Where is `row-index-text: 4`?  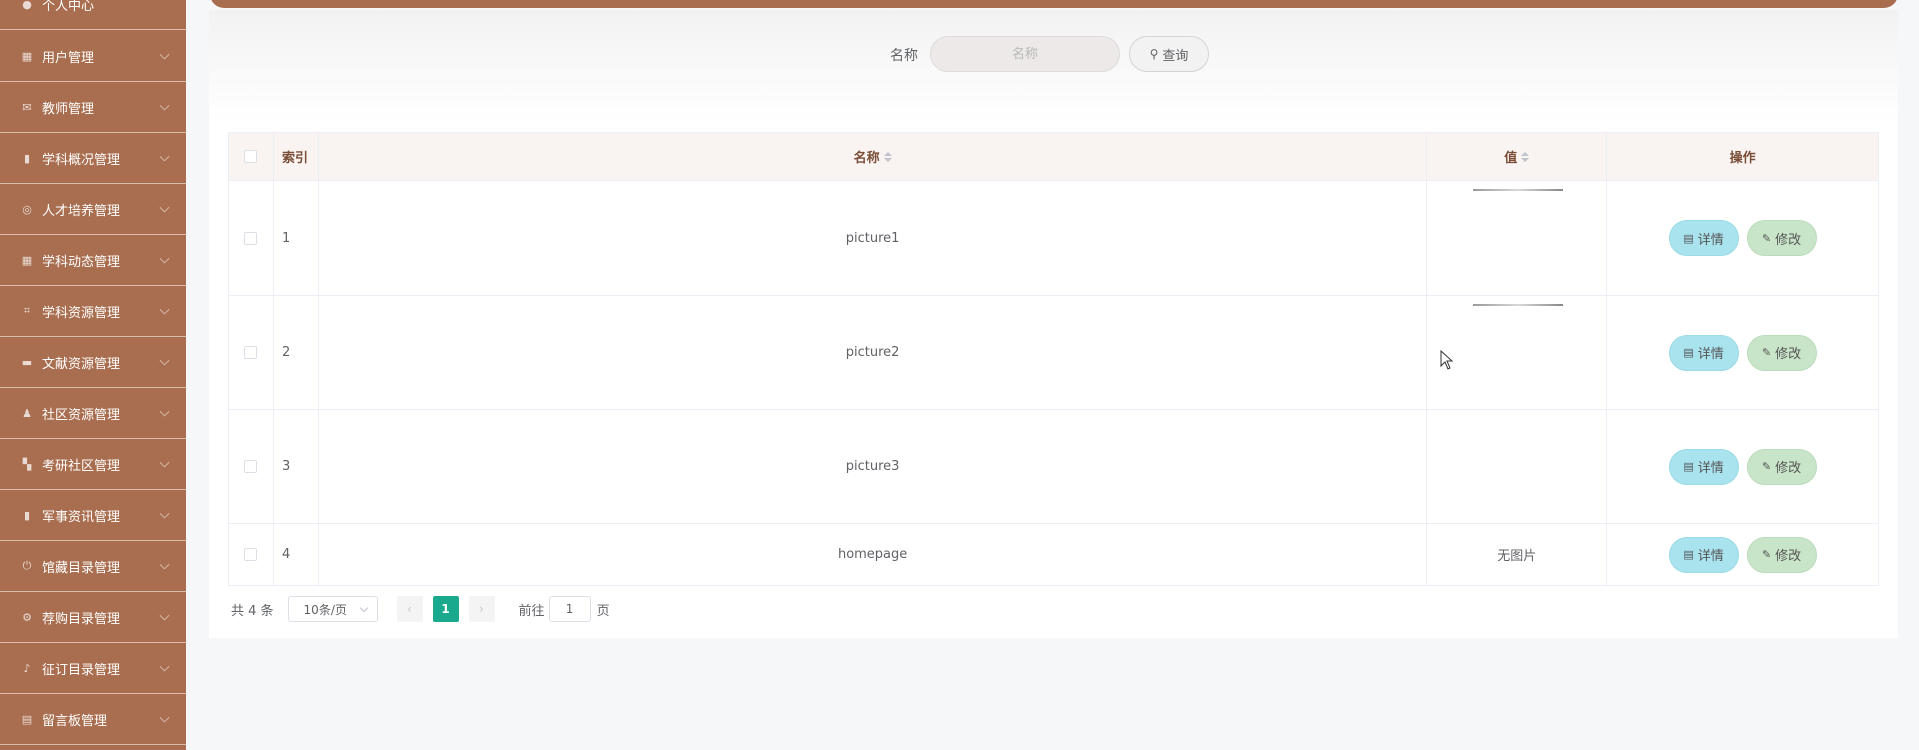
row-index-text: 4 is located at coordinates (286, 554).